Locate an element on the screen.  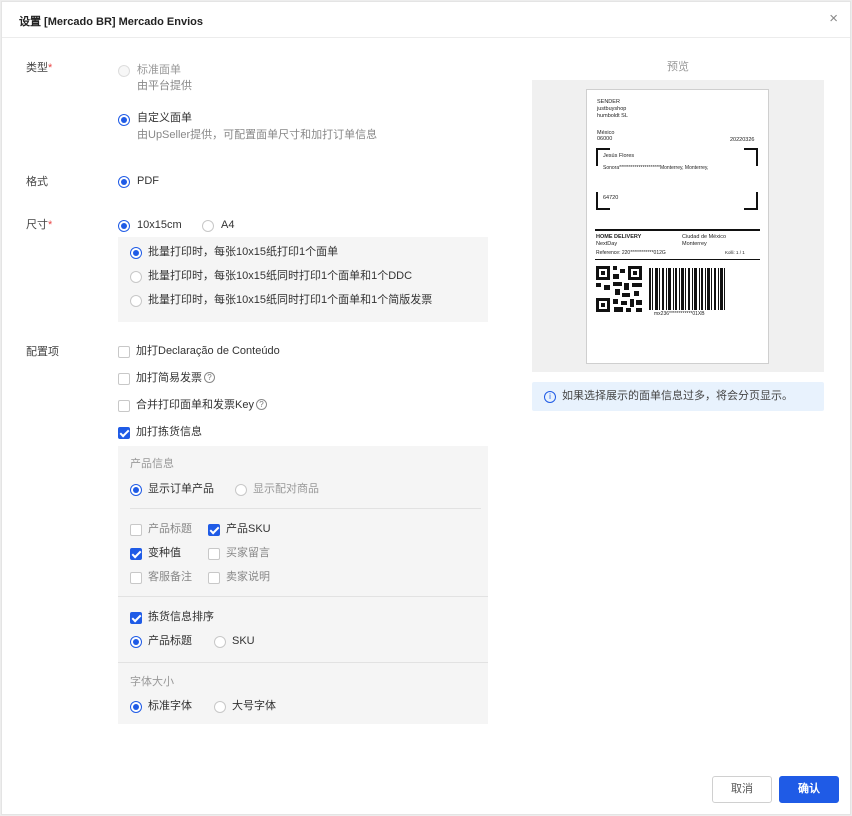
print-mode-1-radio is located at coordinates (136, 253).